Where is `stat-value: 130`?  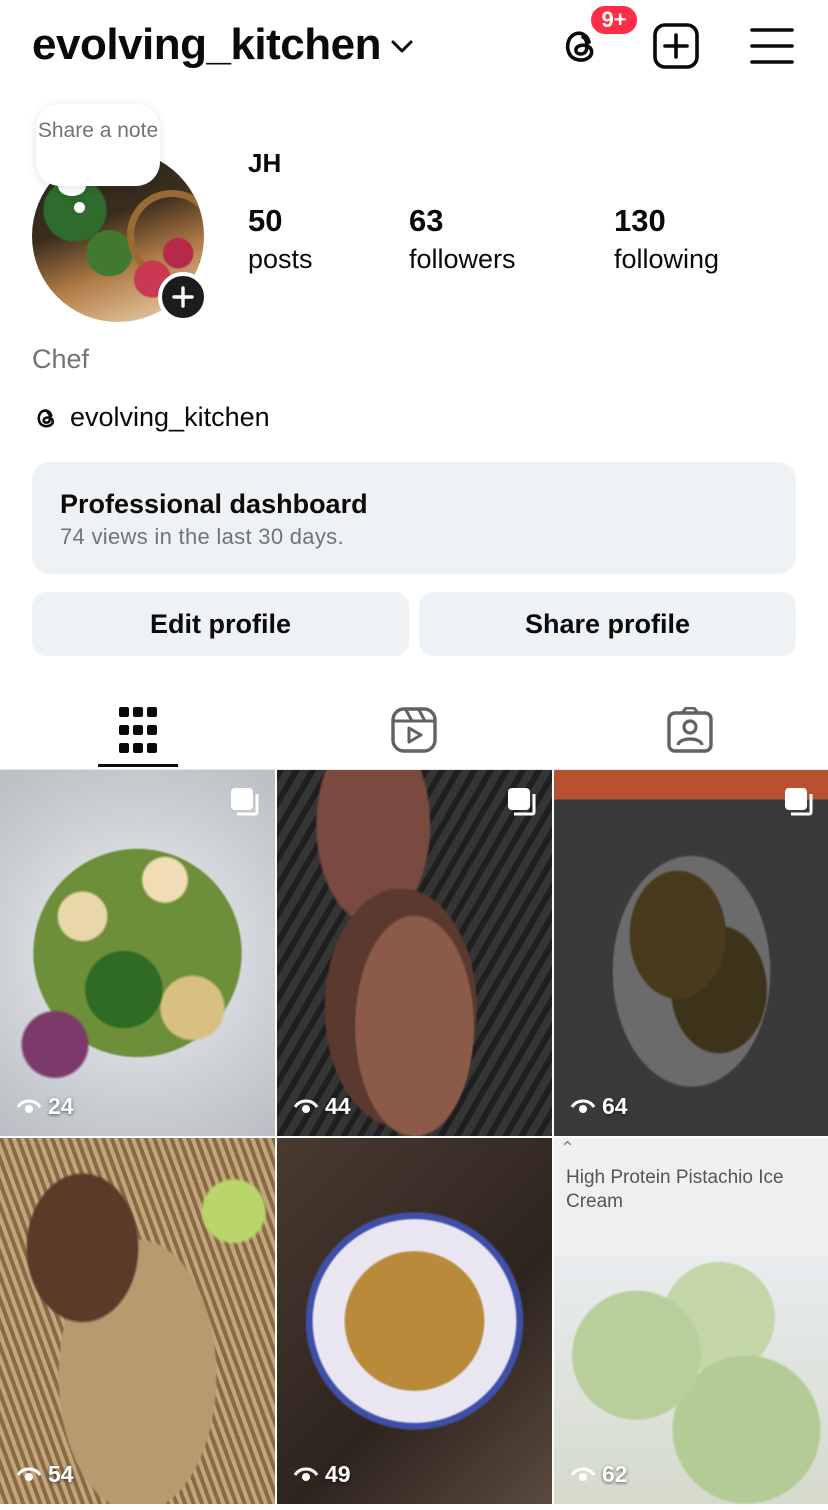
stat-value: 130 is located at coordinates (640, 220).